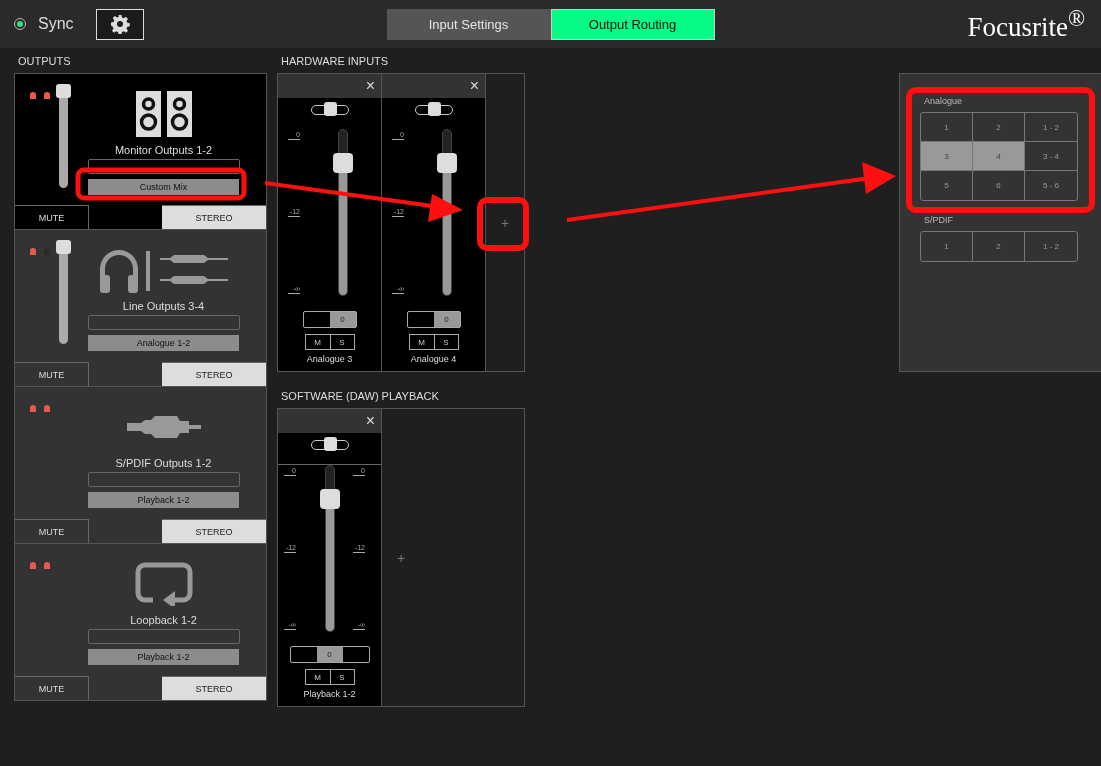  I want to click on settings-icon, so click(119, 24).